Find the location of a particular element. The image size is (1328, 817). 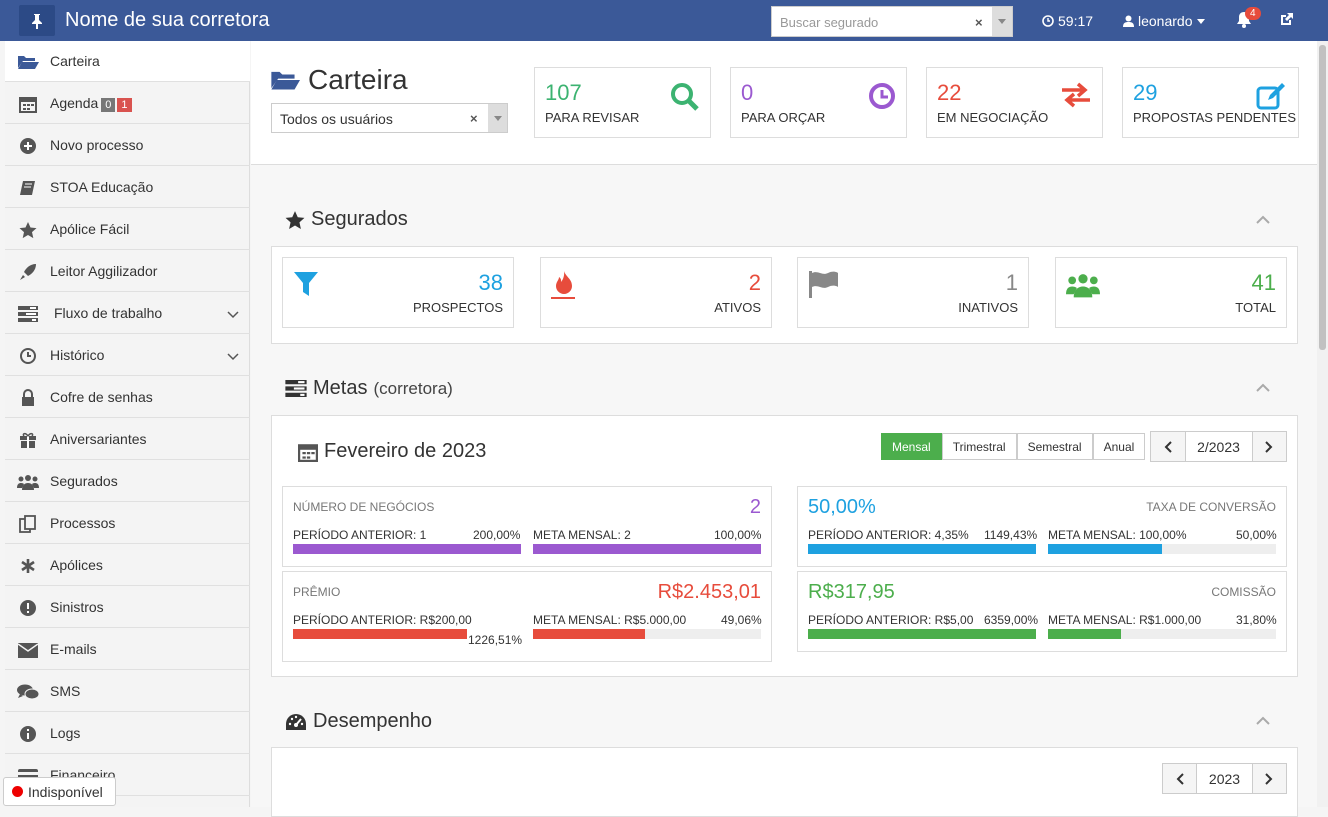

book-icon is located at coordinates (28, 188).